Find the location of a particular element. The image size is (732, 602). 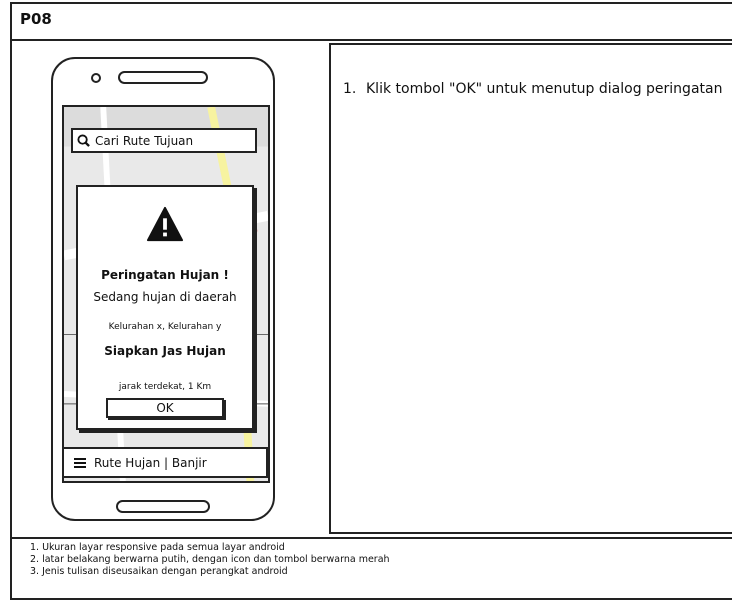

home-button is located at coordinates (163, 506).